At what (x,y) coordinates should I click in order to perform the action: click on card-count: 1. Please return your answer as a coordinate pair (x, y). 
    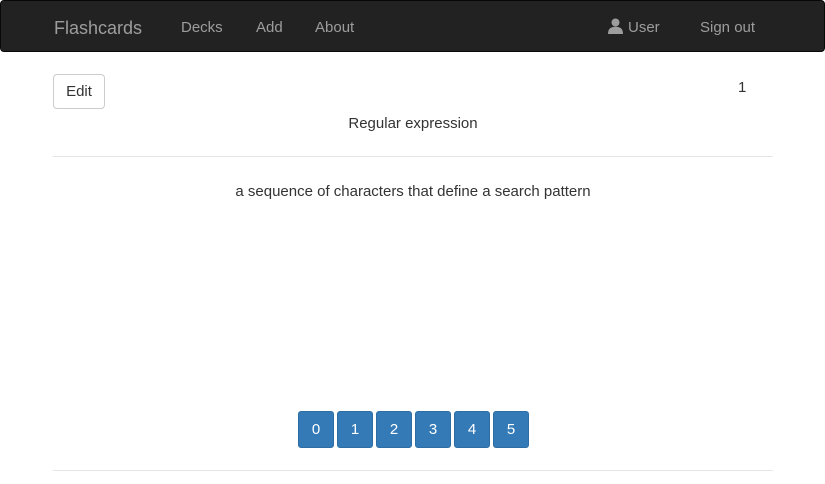
    Looking at the image, I should click on (742, 87).